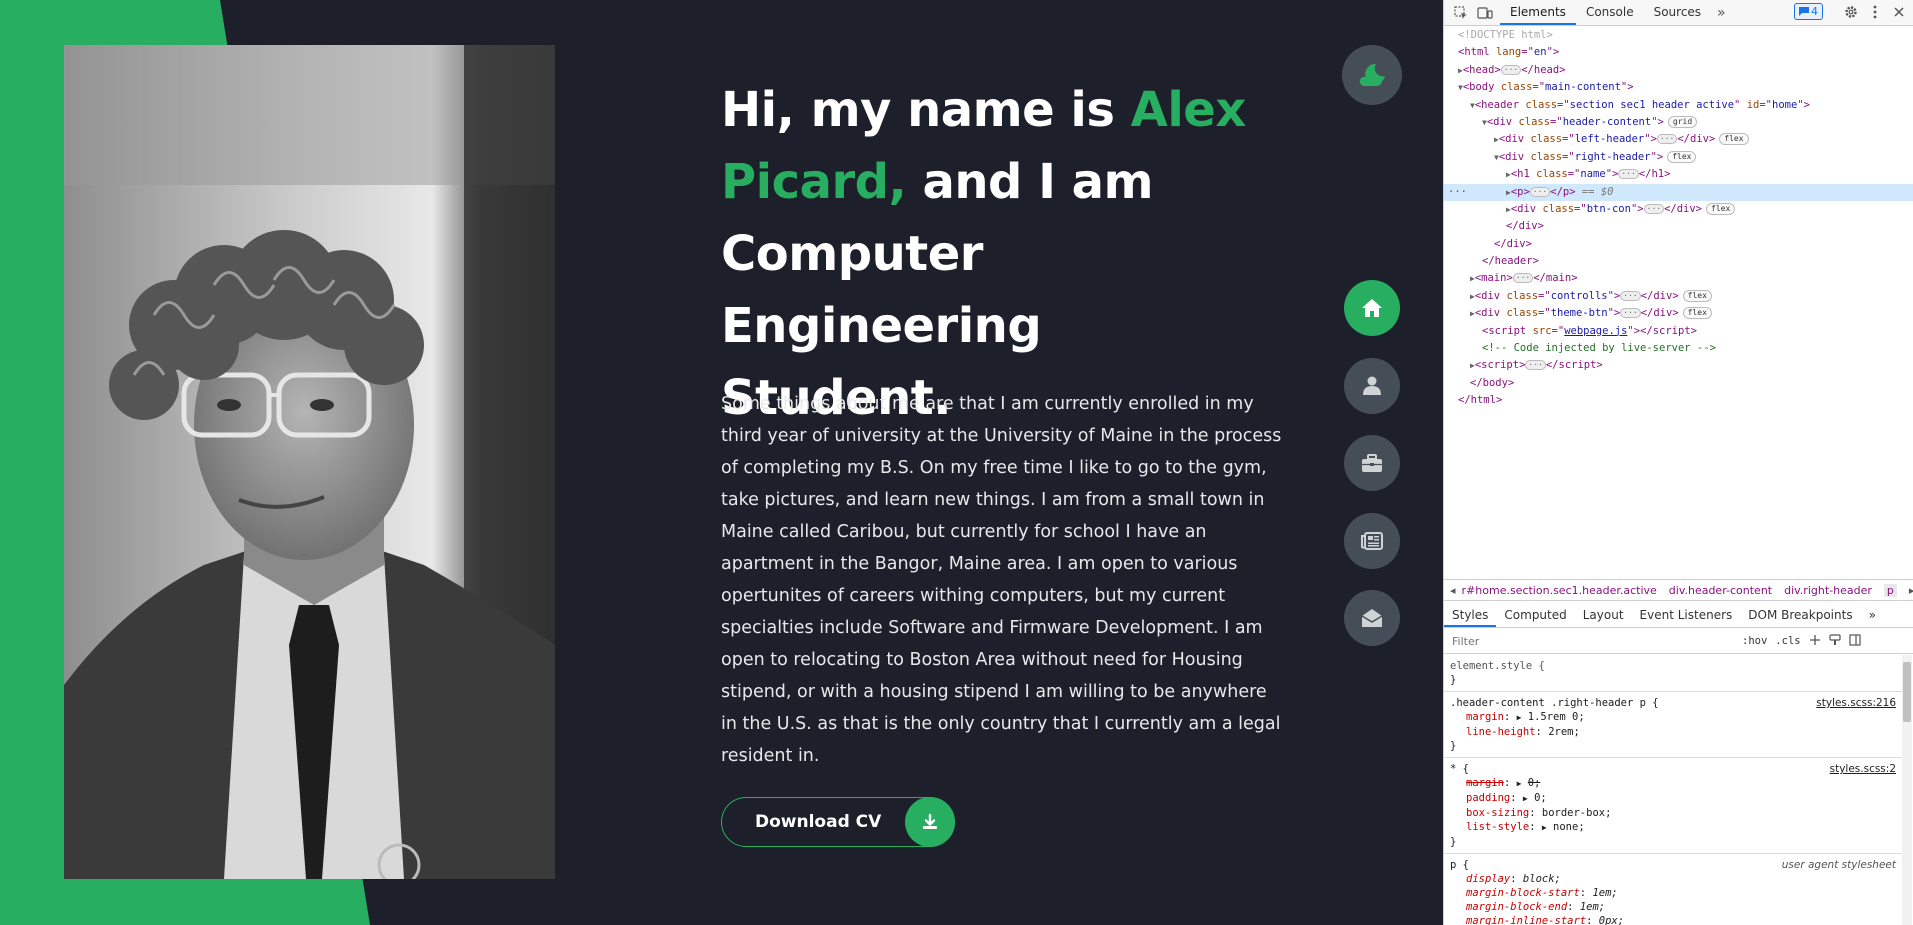 The width and height of the screenshot is (1913, 925). I want to click on dom-btn-con: ▶<div class="btn-con"> ··· </div> flex, so click(1678, 209).